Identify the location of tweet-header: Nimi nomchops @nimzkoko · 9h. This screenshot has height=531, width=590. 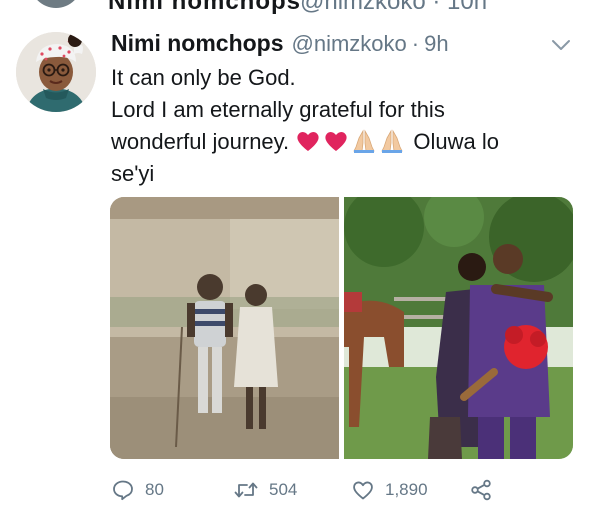
(280, 45).